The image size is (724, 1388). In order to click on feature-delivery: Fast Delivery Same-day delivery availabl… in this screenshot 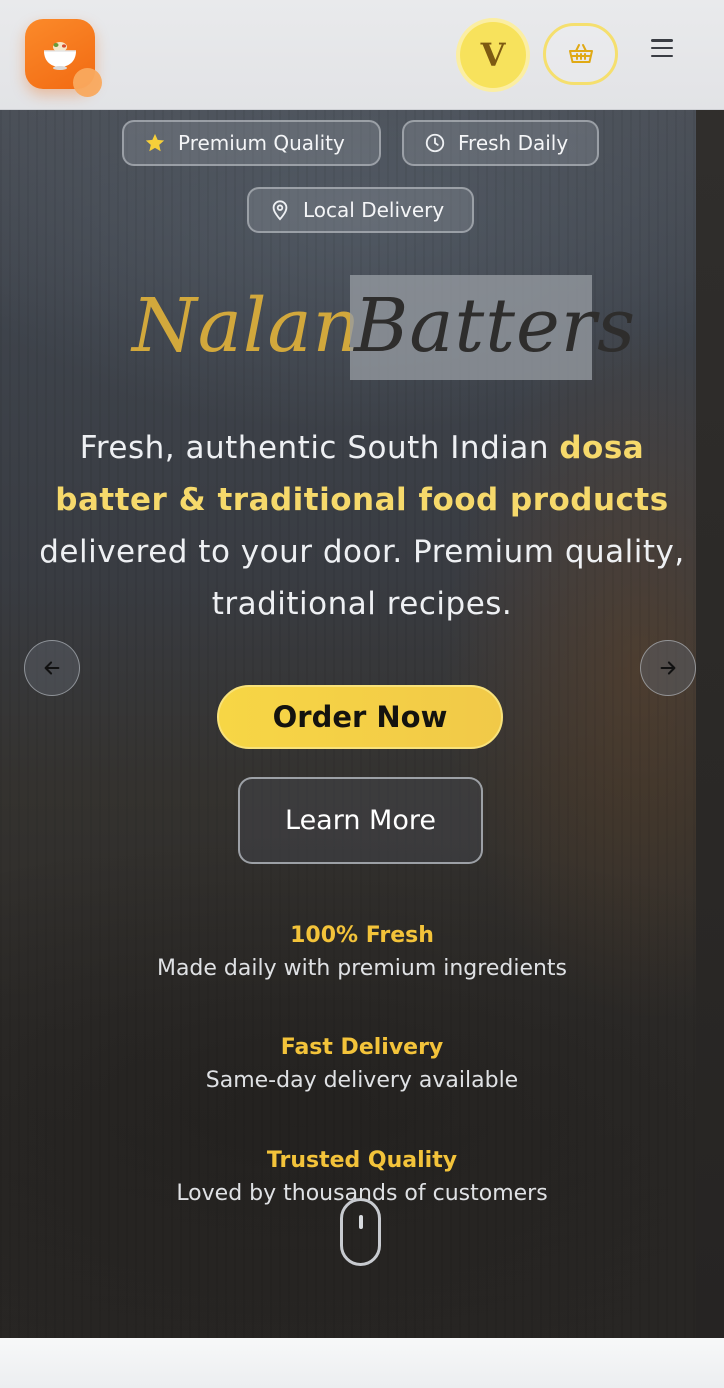, I will do `click(362, 1064)`.